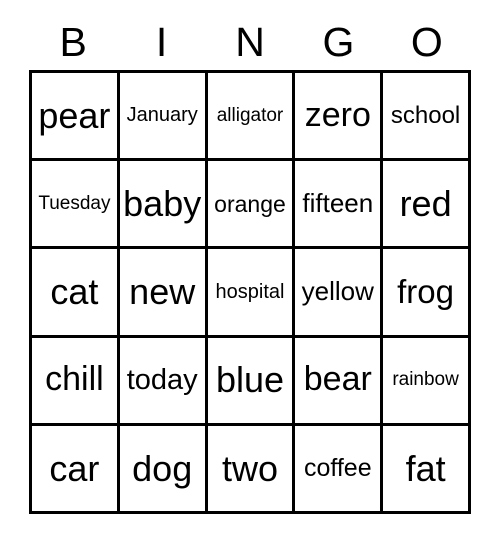  I want to click on bingo-cell-text: fifteen, so click(338, 203).